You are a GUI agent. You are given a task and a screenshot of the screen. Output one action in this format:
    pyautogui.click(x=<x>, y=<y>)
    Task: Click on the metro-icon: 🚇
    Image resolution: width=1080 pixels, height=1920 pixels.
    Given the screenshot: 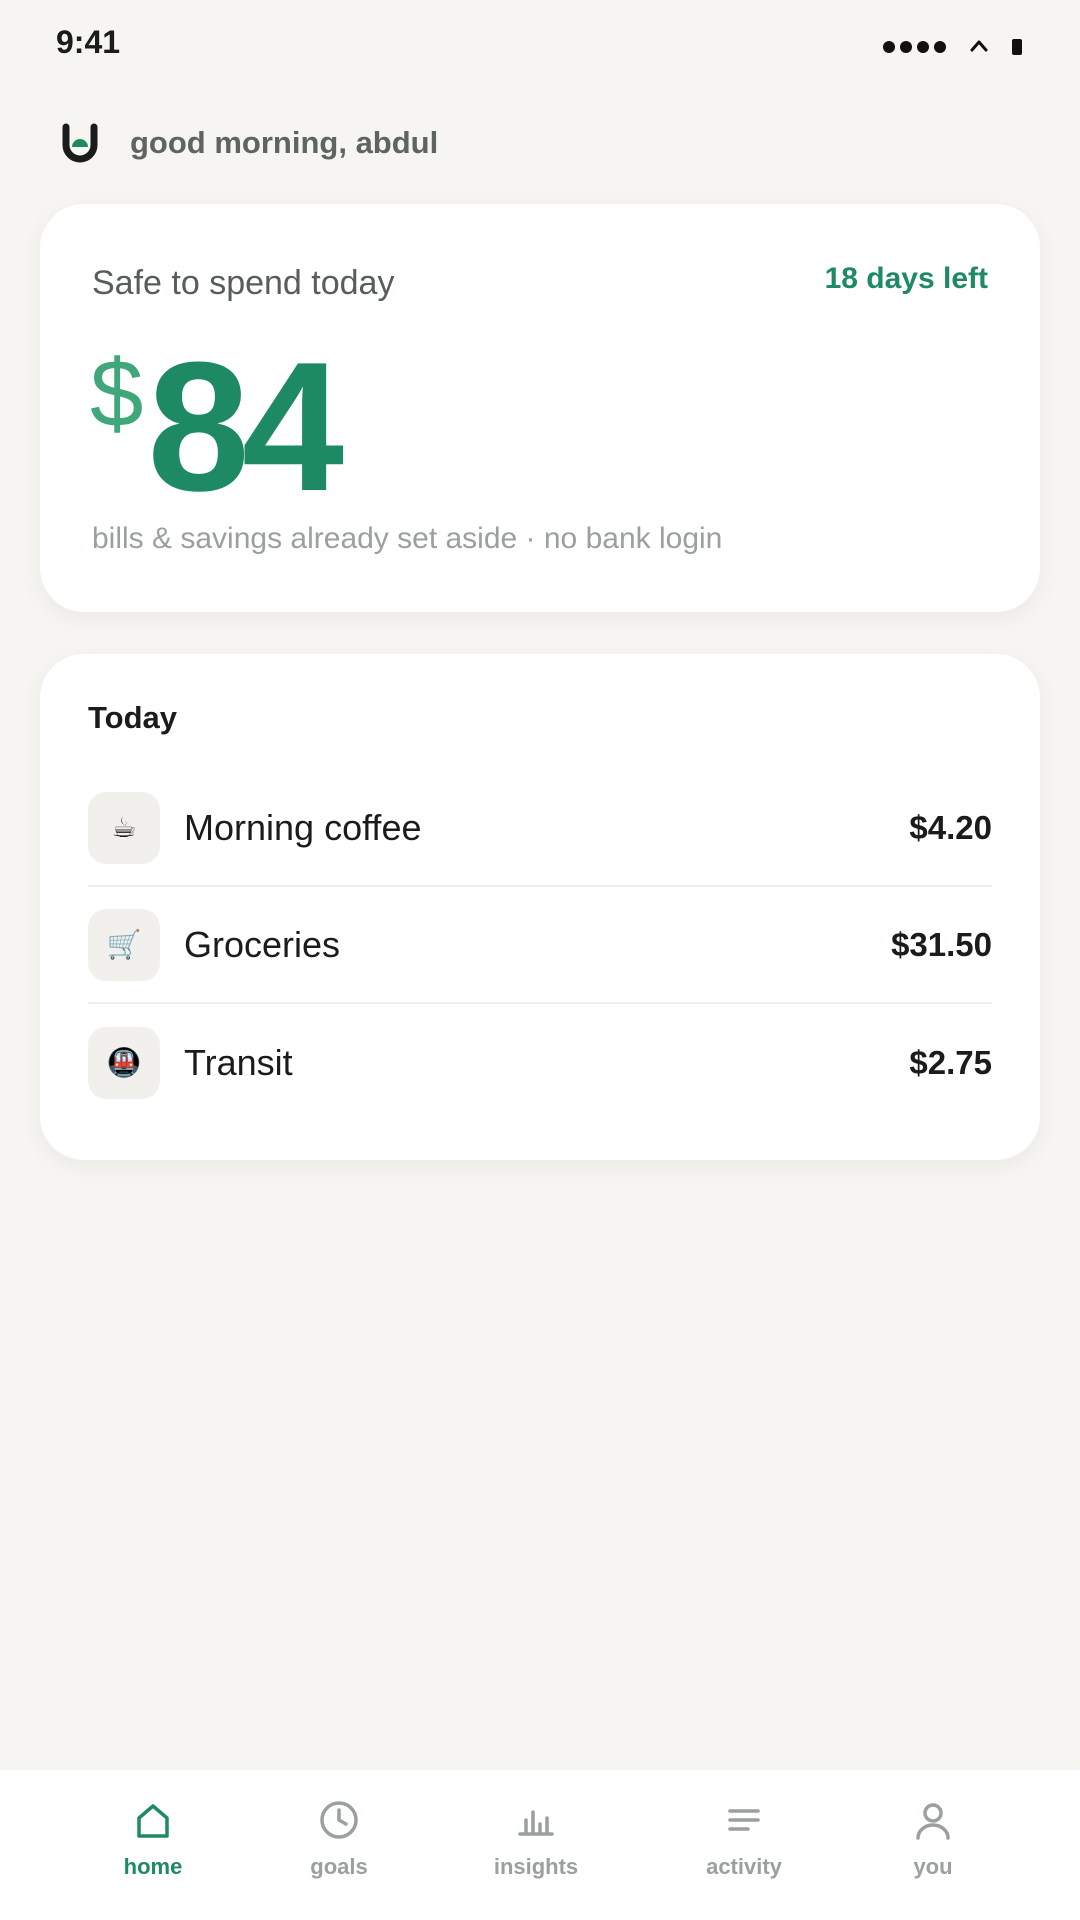 What is the action you would take?
    pyautogui.click(x=124, y=1062)
    